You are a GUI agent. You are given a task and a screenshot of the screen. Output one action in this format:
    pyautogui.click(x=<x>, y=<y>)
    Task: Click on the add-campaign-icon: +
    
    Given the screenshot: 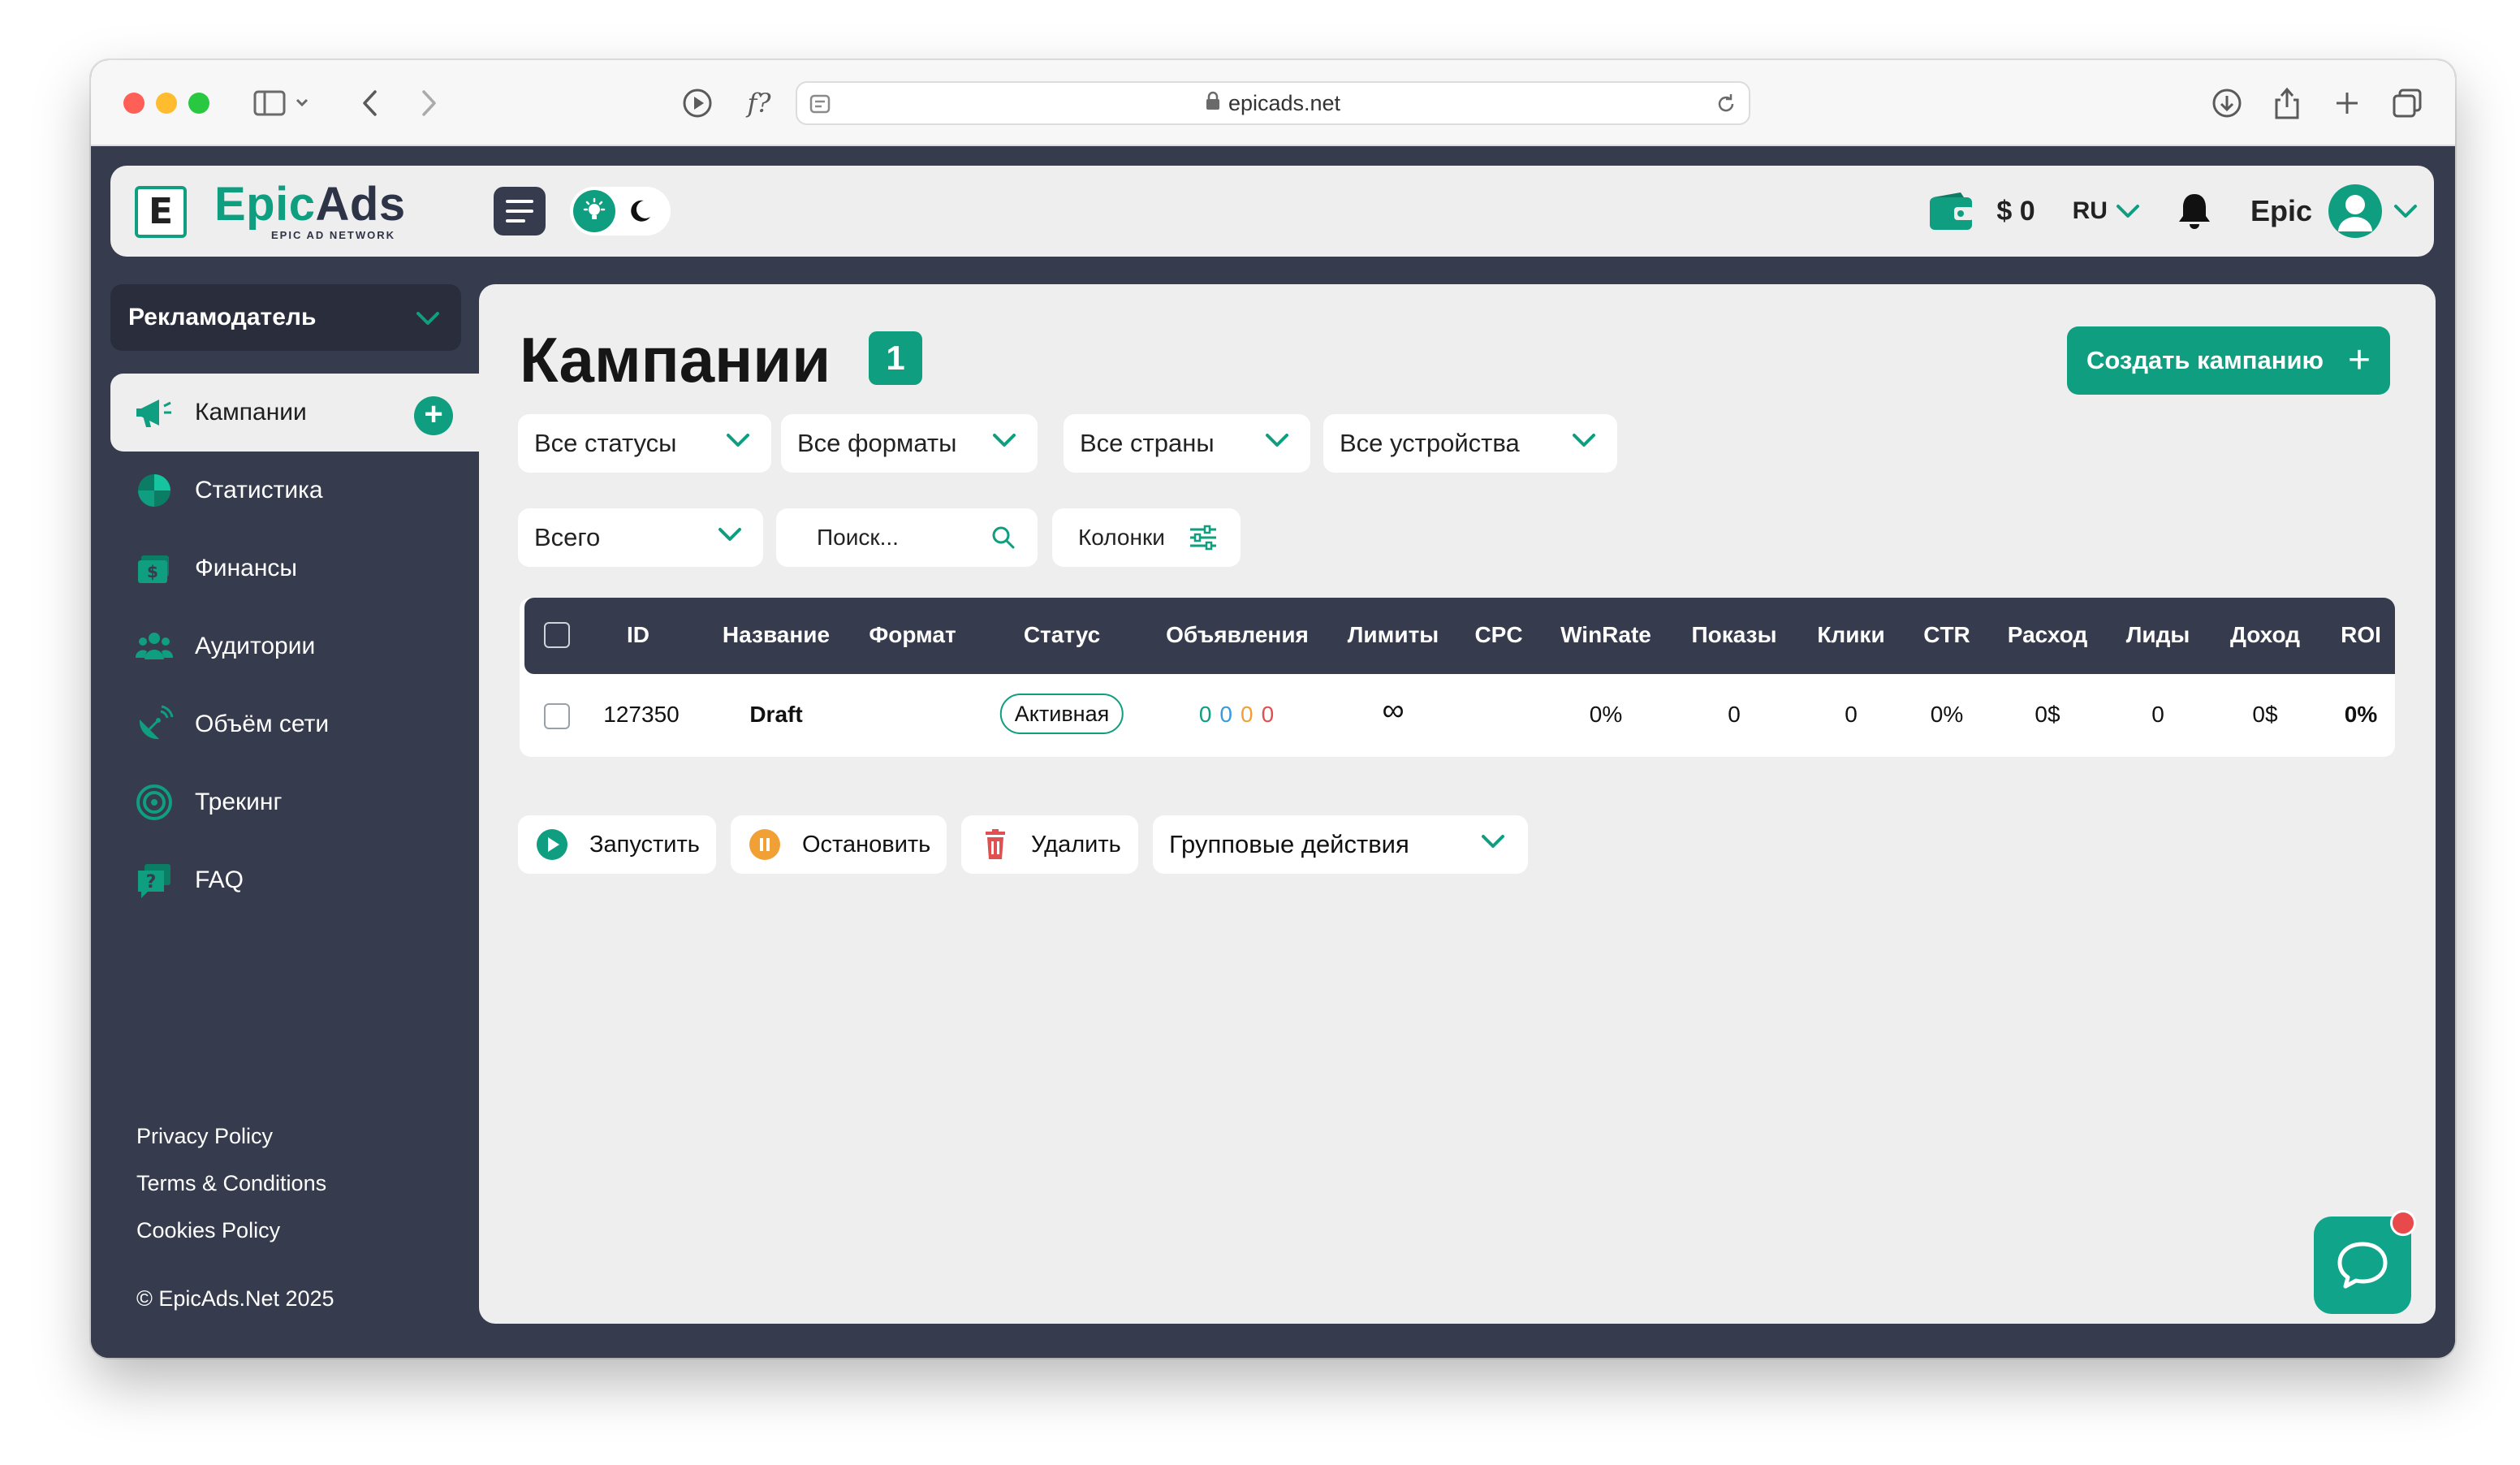 What is the action you would take?
    pyautogui.click(x=433, y=415)
    